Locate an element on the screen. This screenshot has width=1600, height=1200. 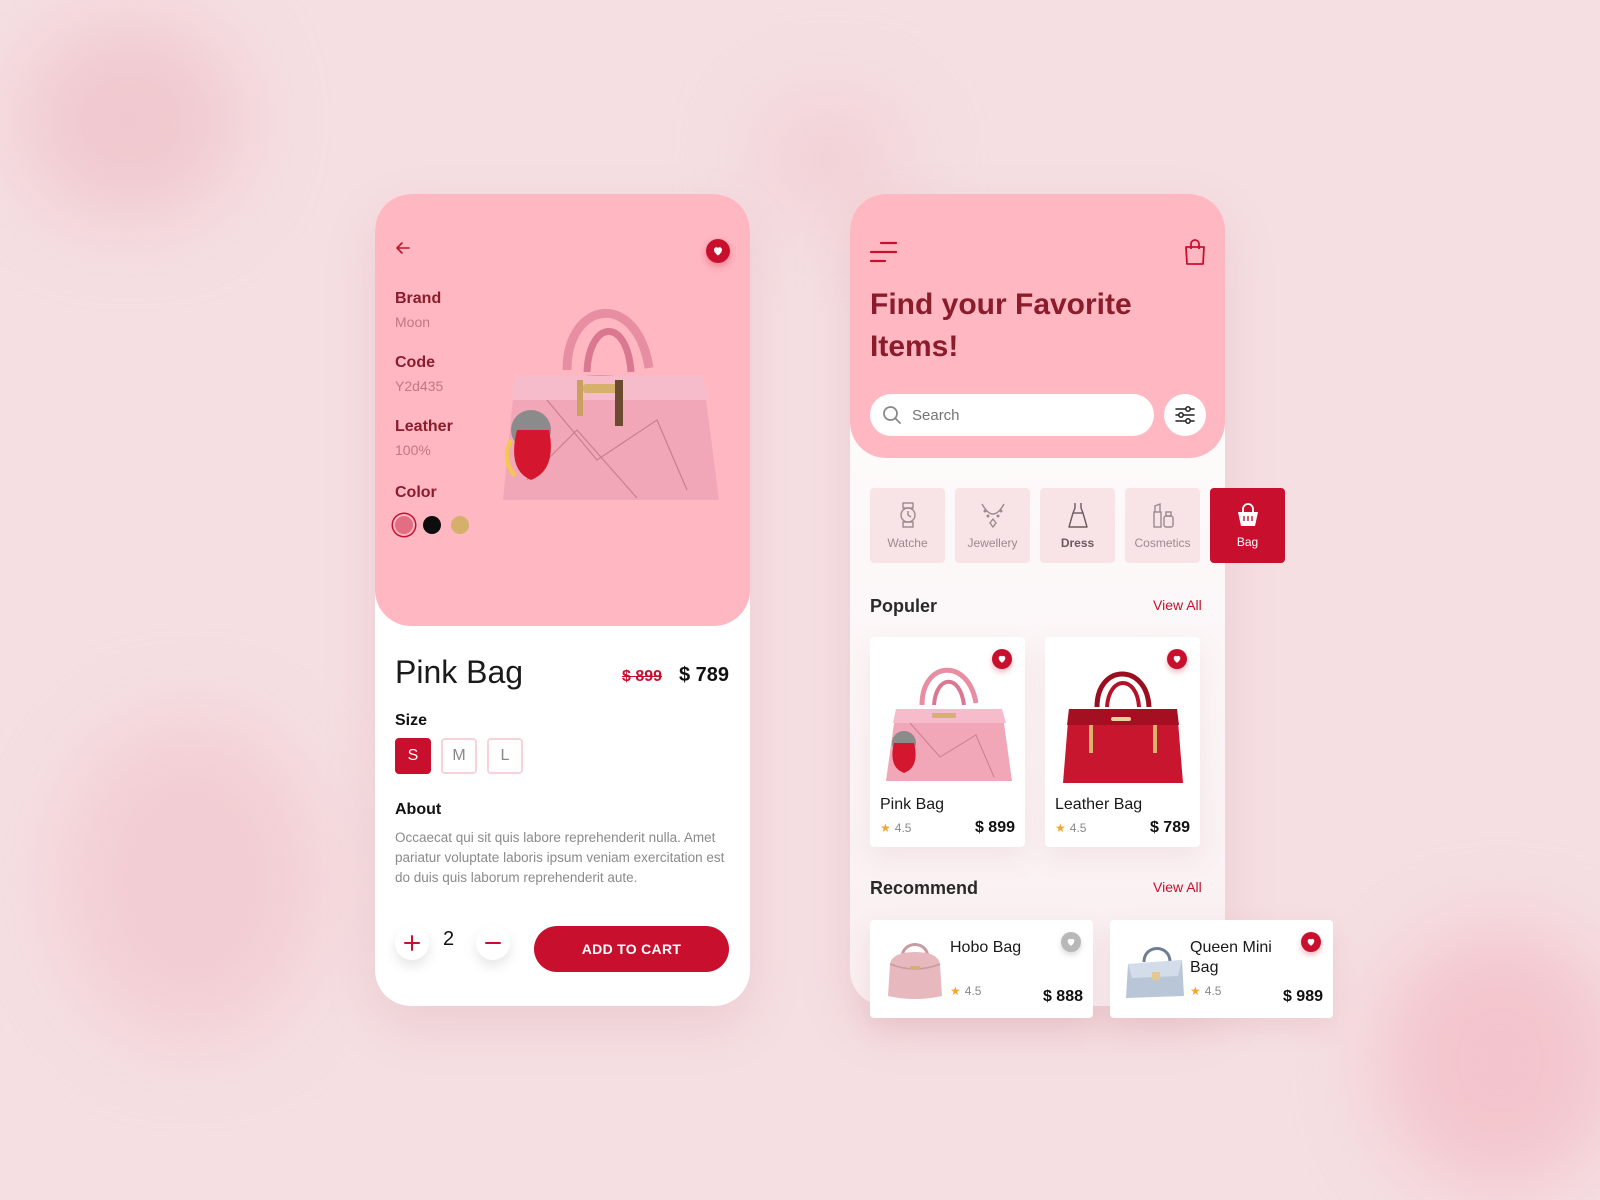
dress-icon is located at coordinates (1077, 515).